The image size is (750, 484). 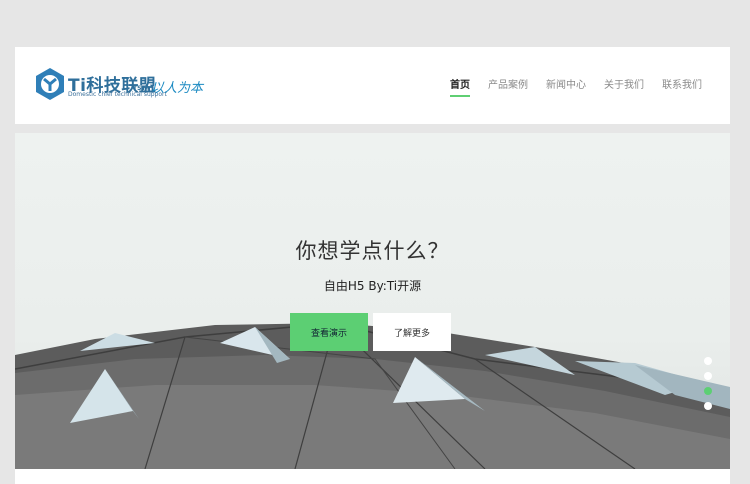 What do you see at coordinates (682, 85) in the screenshot?
I see `nav-item-contact: 联系我们` at bounding box center [682, 85].